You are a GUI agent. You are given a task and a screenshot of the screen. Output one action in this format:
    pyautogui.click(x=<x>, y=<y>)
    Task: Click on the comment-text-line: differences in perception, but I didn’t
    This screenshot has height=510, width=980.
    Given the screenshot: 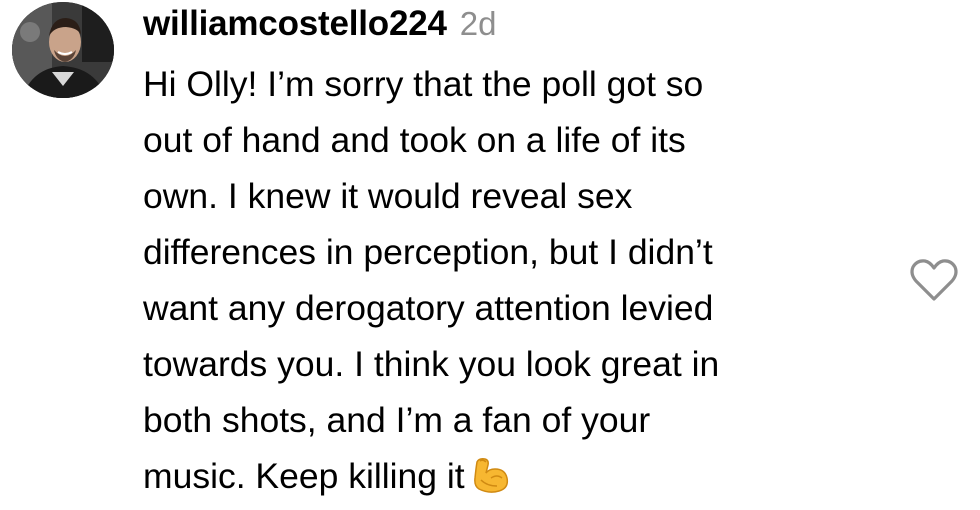 What is the action you would take?
    pyautogui.click(x=428, y=252)
    